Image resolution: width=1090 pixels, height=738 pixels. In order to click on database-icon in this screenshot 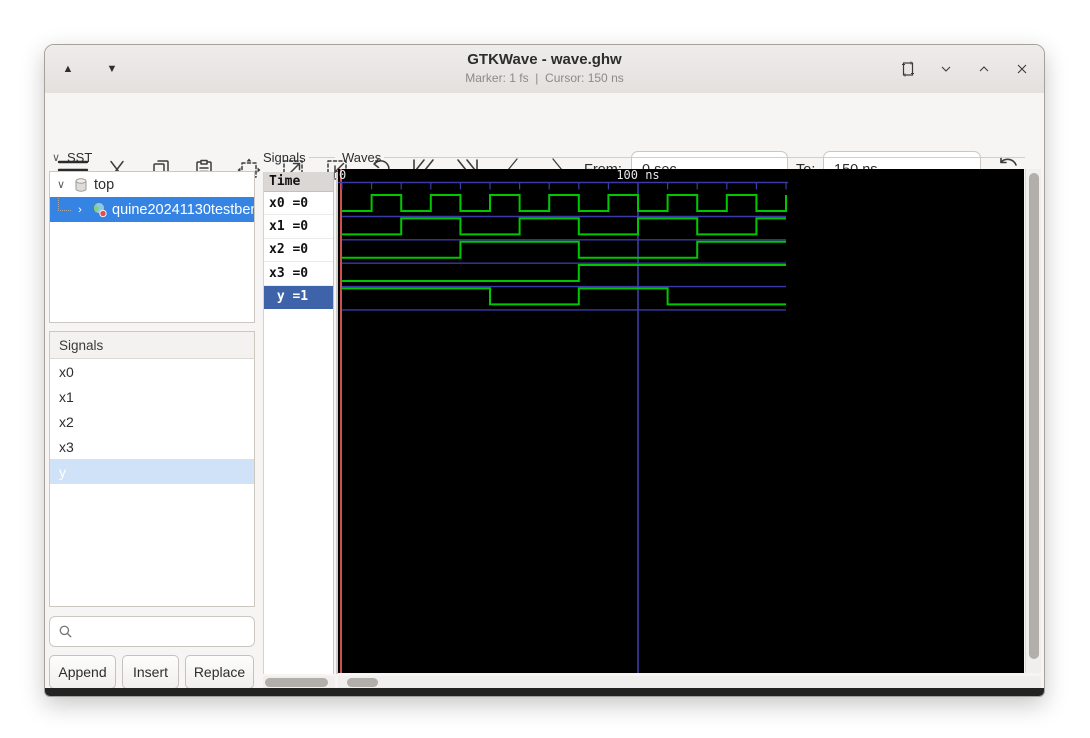, I will do `click(81, 184)`.